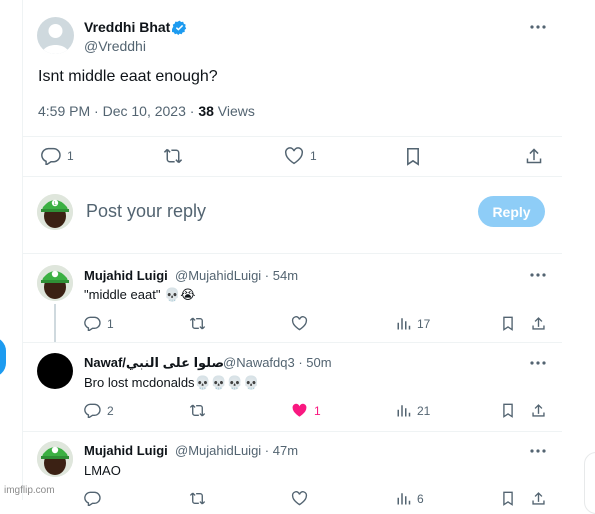  What do you see at coordinates (413, 323) in the screenshot?
I see `views-action: 17` at bounding box center [413, 323].